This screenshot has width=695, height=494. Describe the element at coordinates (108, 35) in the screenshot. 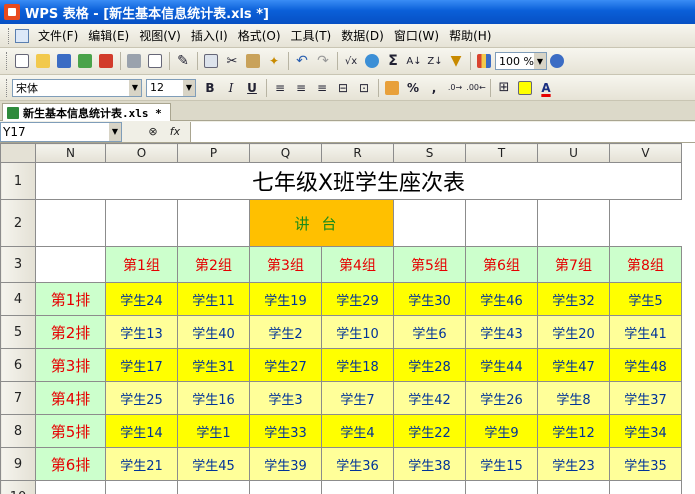

I see `menu-edit: 编辑(E)` at that location.